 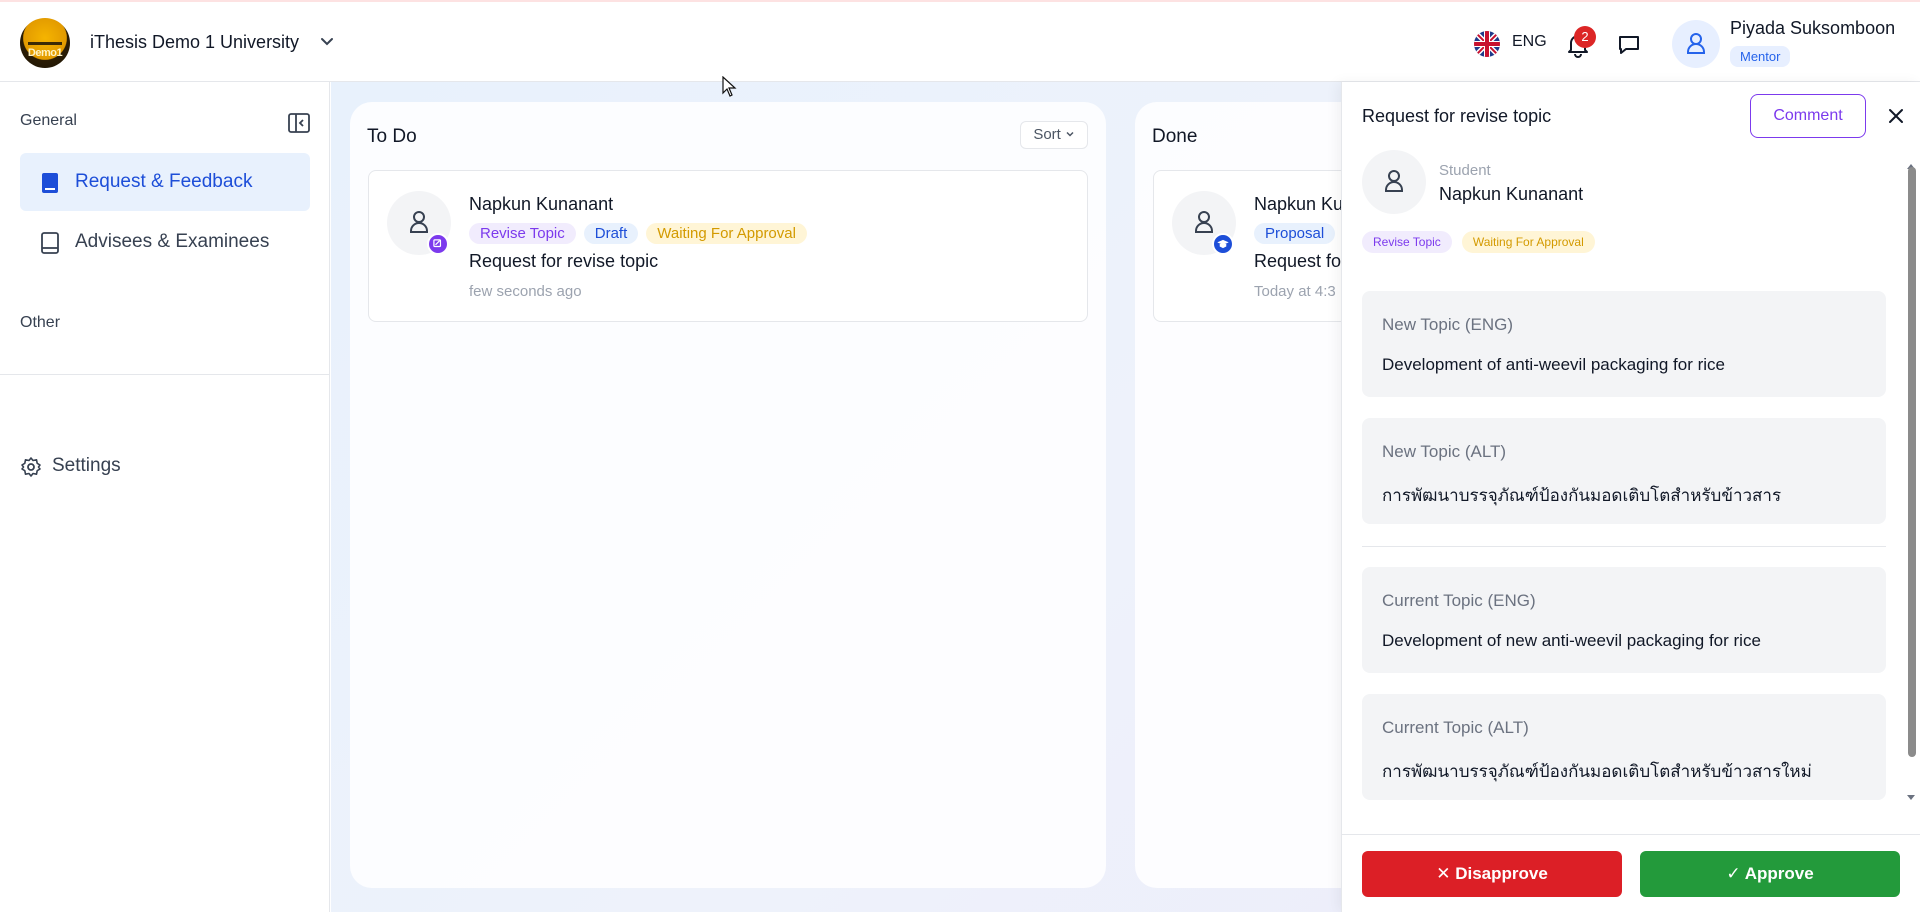 I want to click on revise-badge-icon, so click(x=438, y=244).